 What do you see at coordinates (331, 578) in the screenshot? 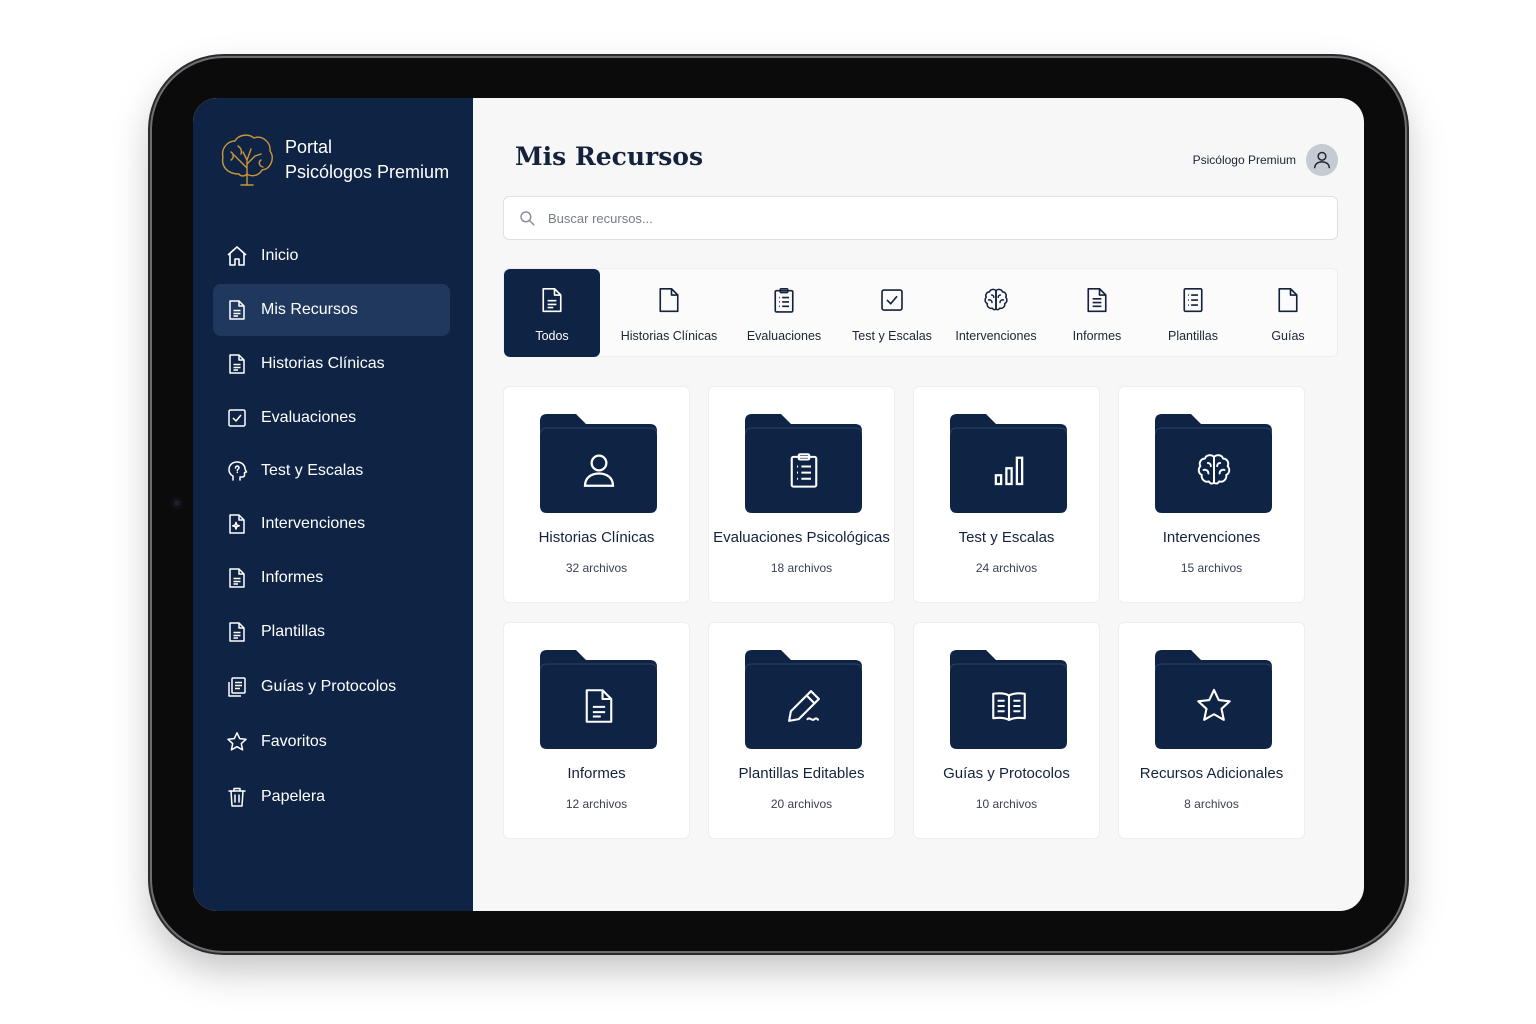
I see `sidebar-item-informes: Informes` at bounding box center [331, 578].